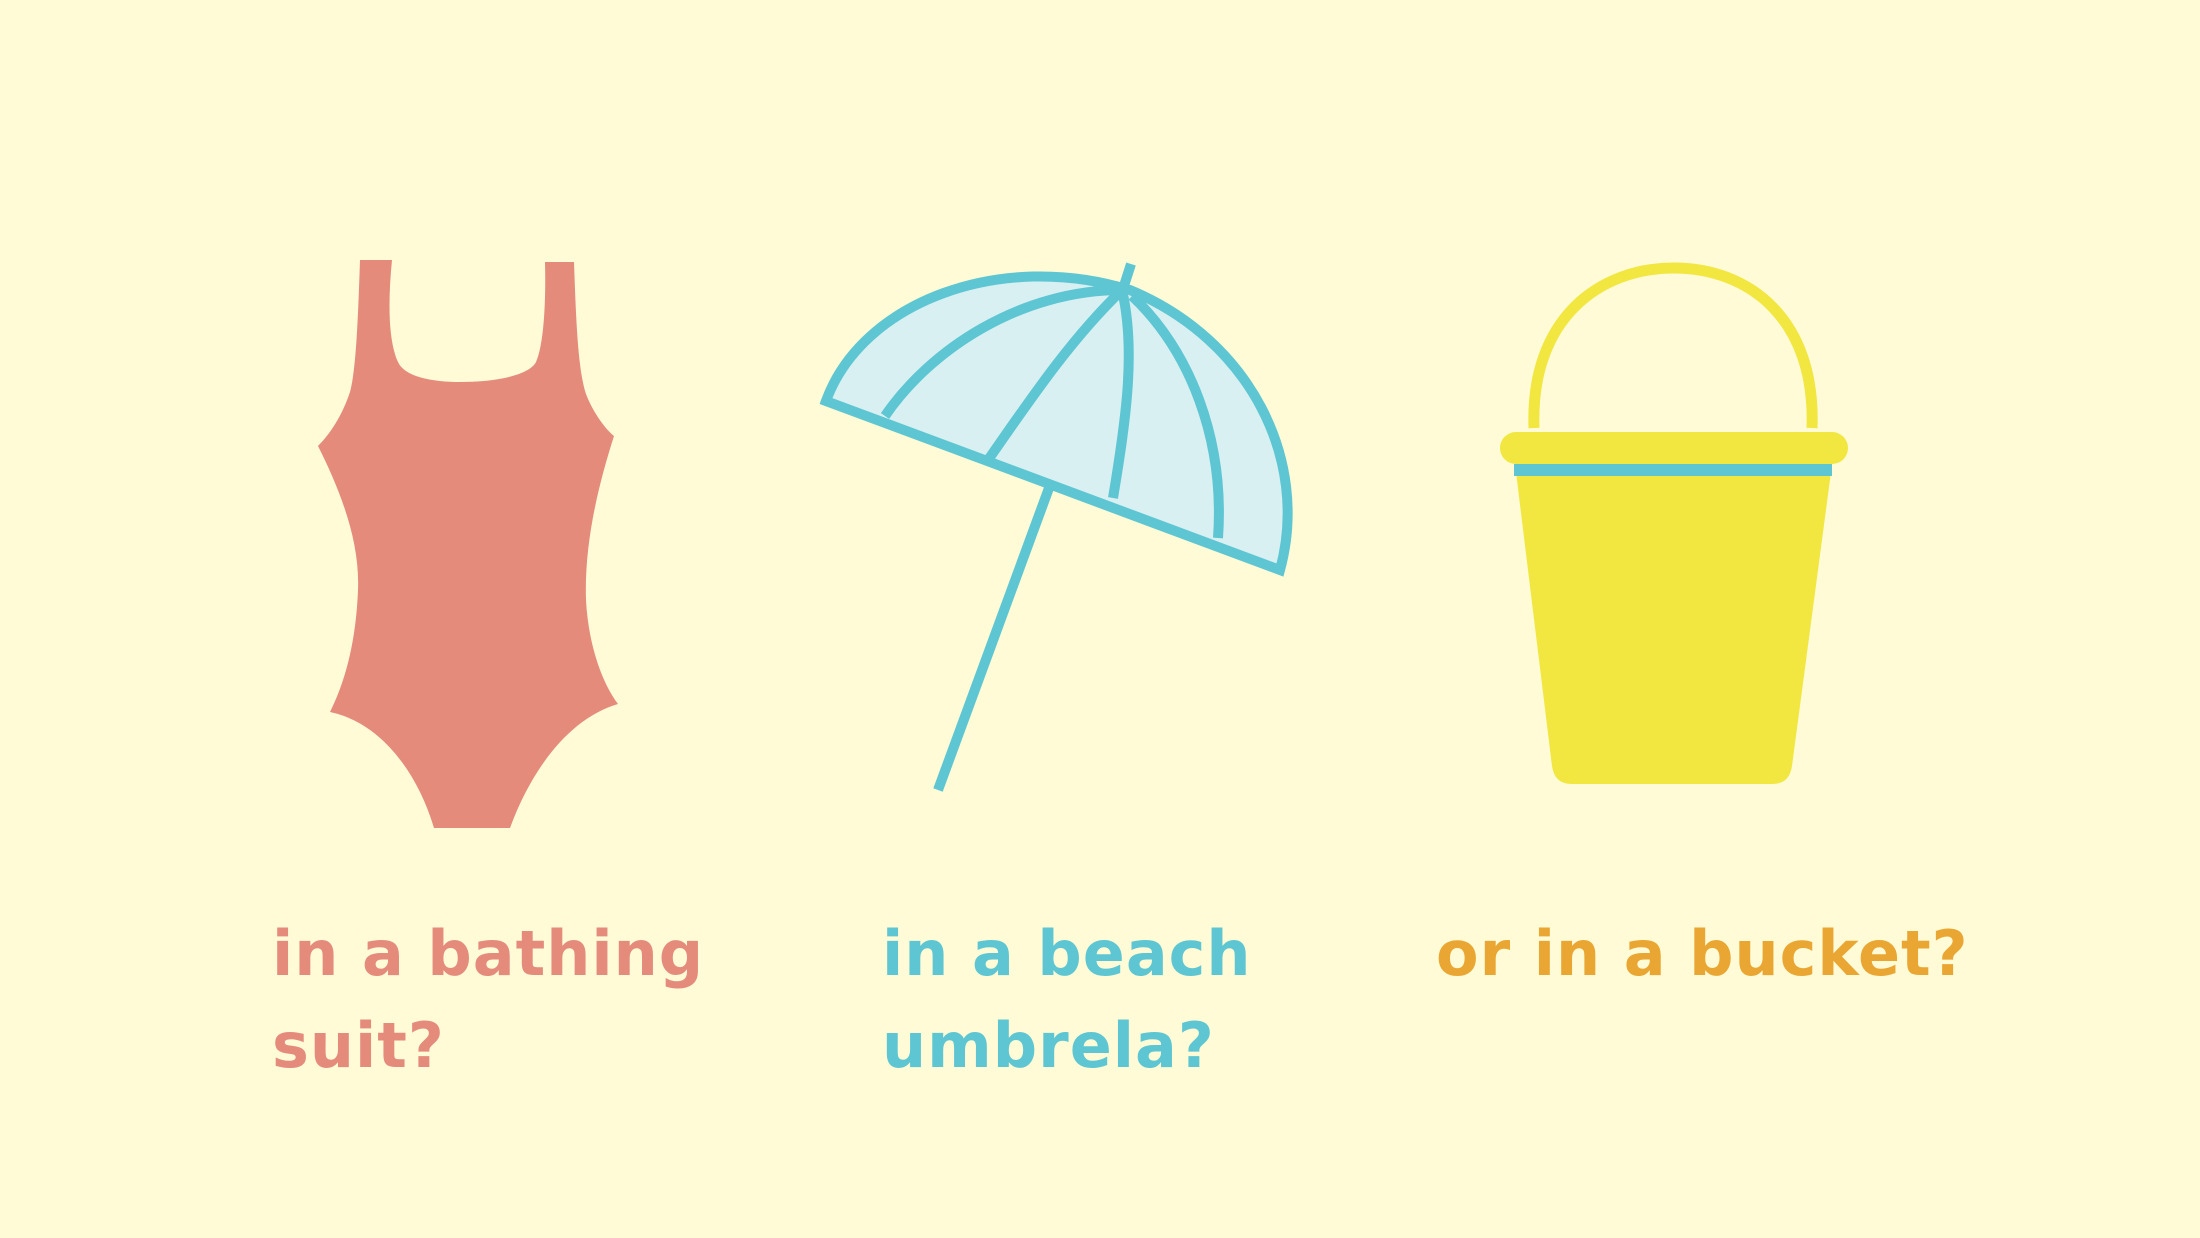 Image resolution: width=2200 pixels, height=1238 pixels. I want to click on bucket-icon, so click(1674, 523).